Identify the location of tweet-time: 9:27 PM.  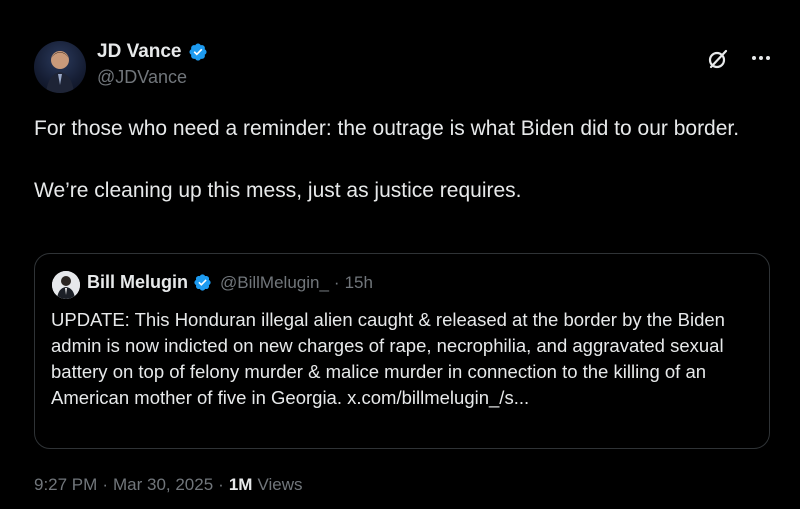
(65, 485).